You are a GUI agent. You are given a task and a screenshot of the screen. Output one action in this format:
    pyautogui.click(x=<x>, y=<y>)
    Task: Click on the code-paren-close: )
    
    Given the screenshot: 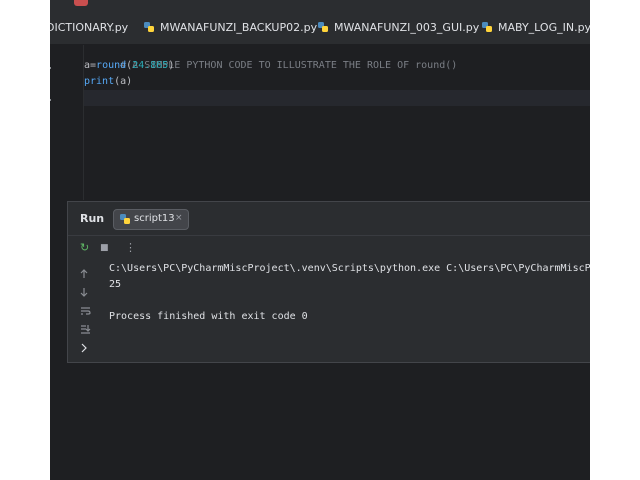 What is the action you would take?
    pyautogui.click(x=171, y=65)
    